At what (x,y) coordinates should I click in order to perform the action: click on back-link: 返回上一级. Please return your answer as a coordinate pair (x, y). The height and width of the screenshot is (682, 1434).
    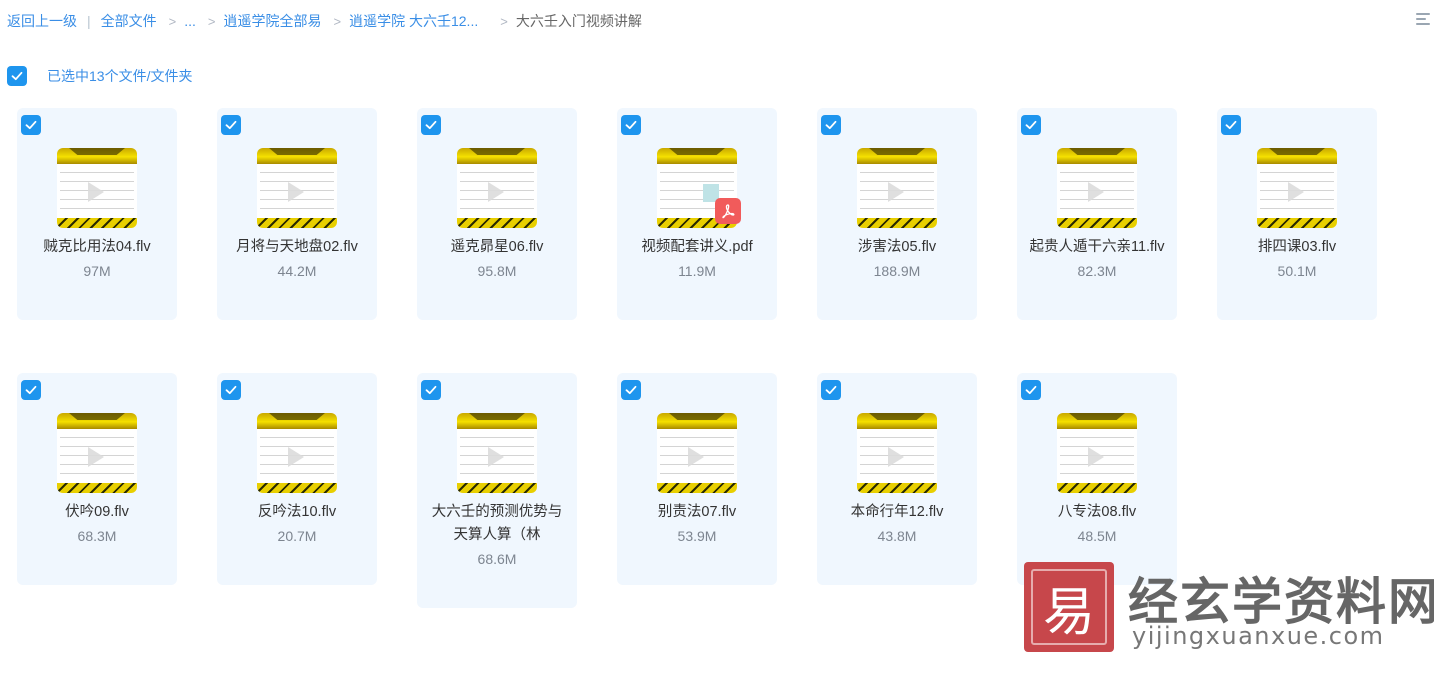
    Looking at the image, I should click on (42, 21).